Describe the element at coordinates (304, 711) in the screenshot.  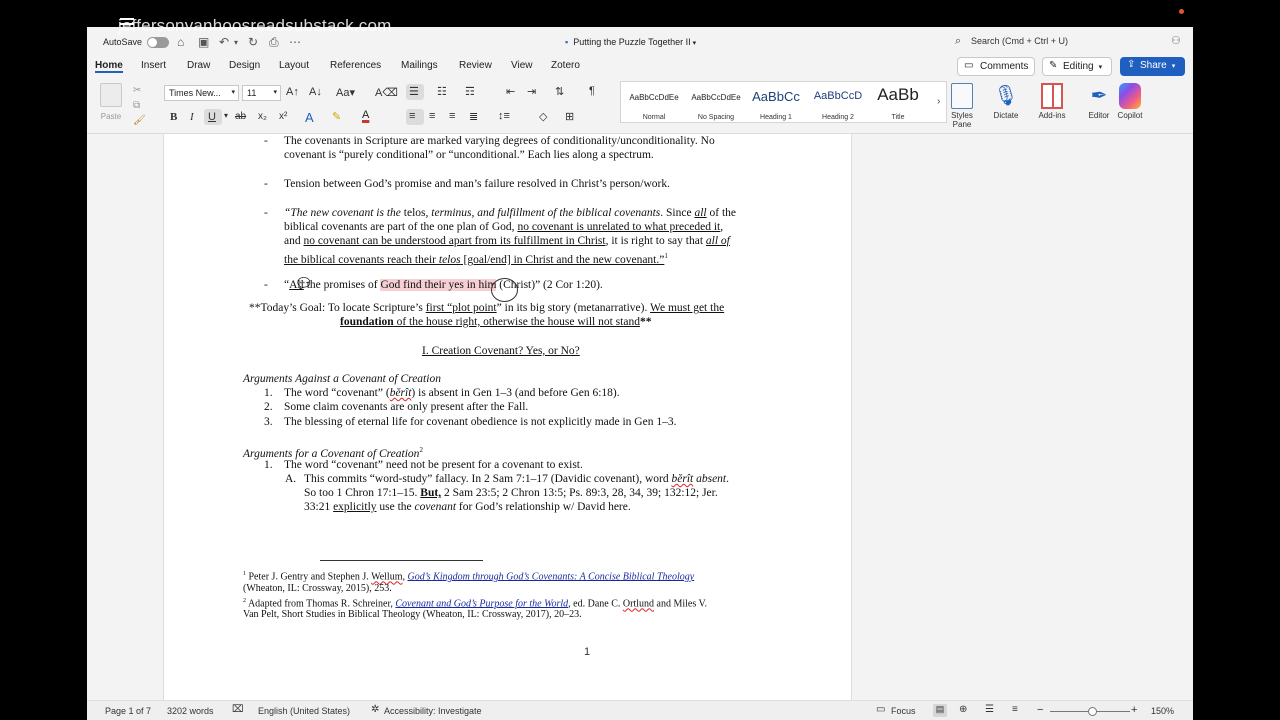
I see `language-indicator: English (United States)` at that location.